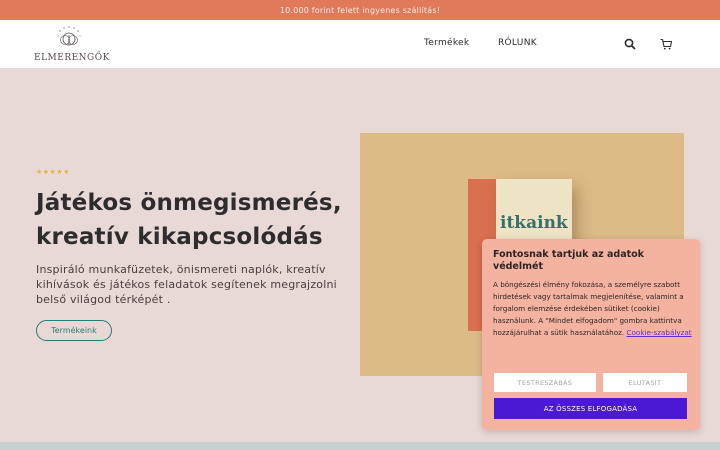 The height and width of the screenshot is (450, 720). Describe the element at coordinates (74, 330) in the screenshot. I see `products-button: Termékeink` at that location.